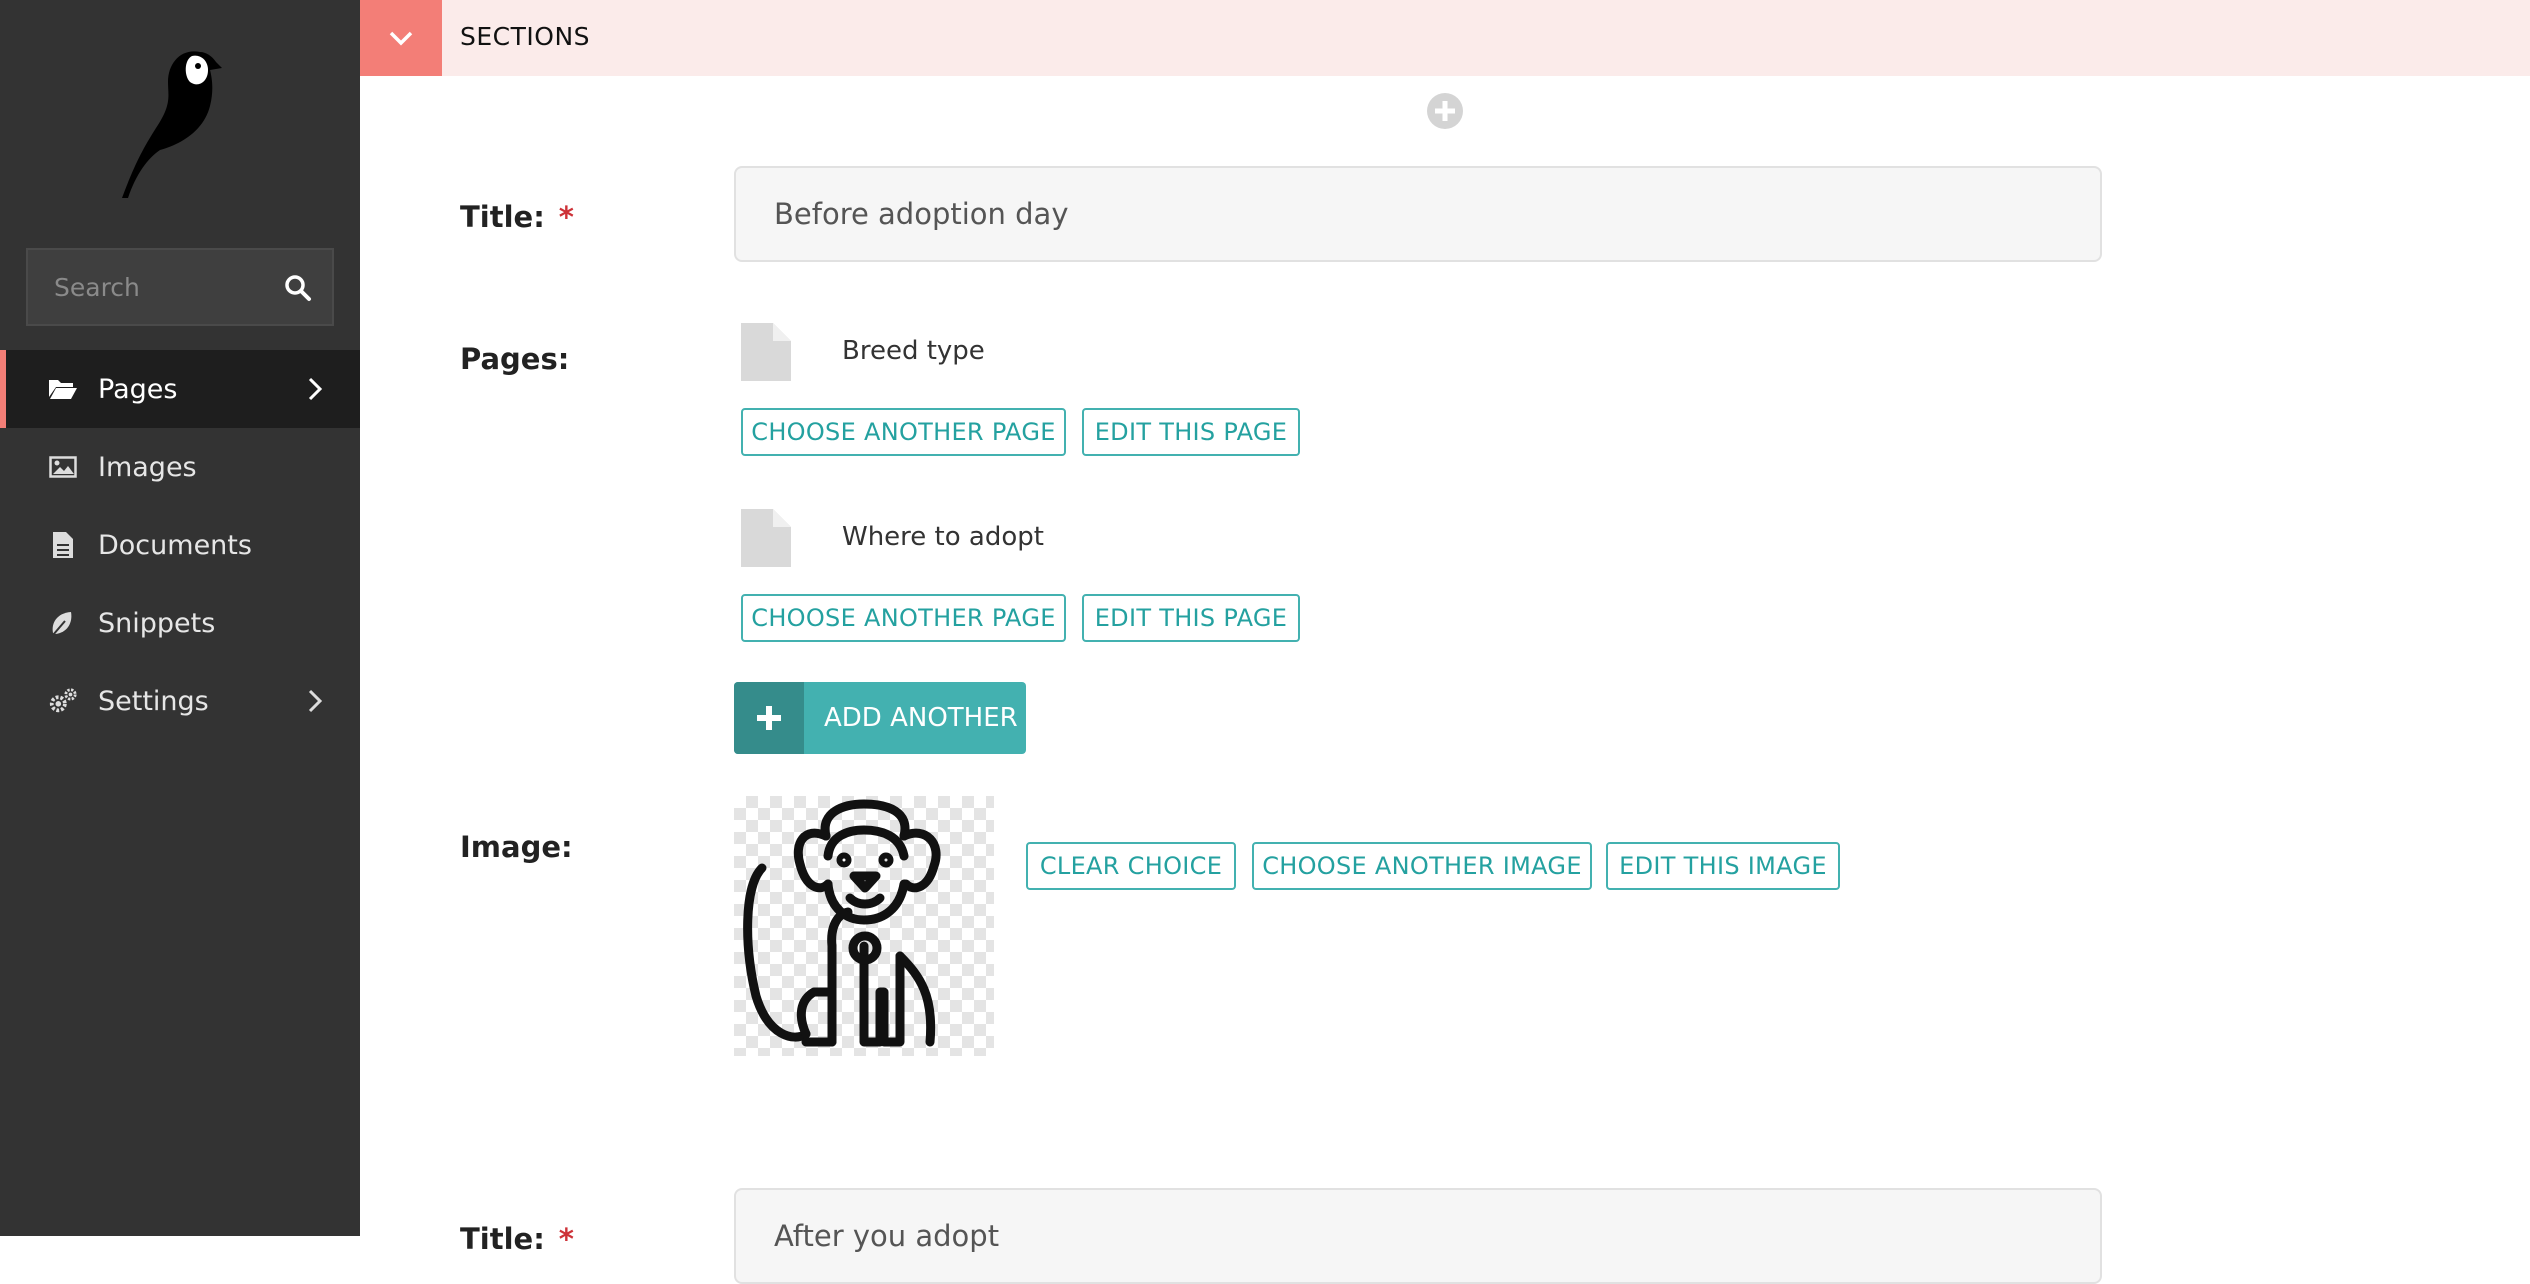  Describe the element at coordinates (842, 923) in the screenshot. I see `dog-outline-image` at that location.